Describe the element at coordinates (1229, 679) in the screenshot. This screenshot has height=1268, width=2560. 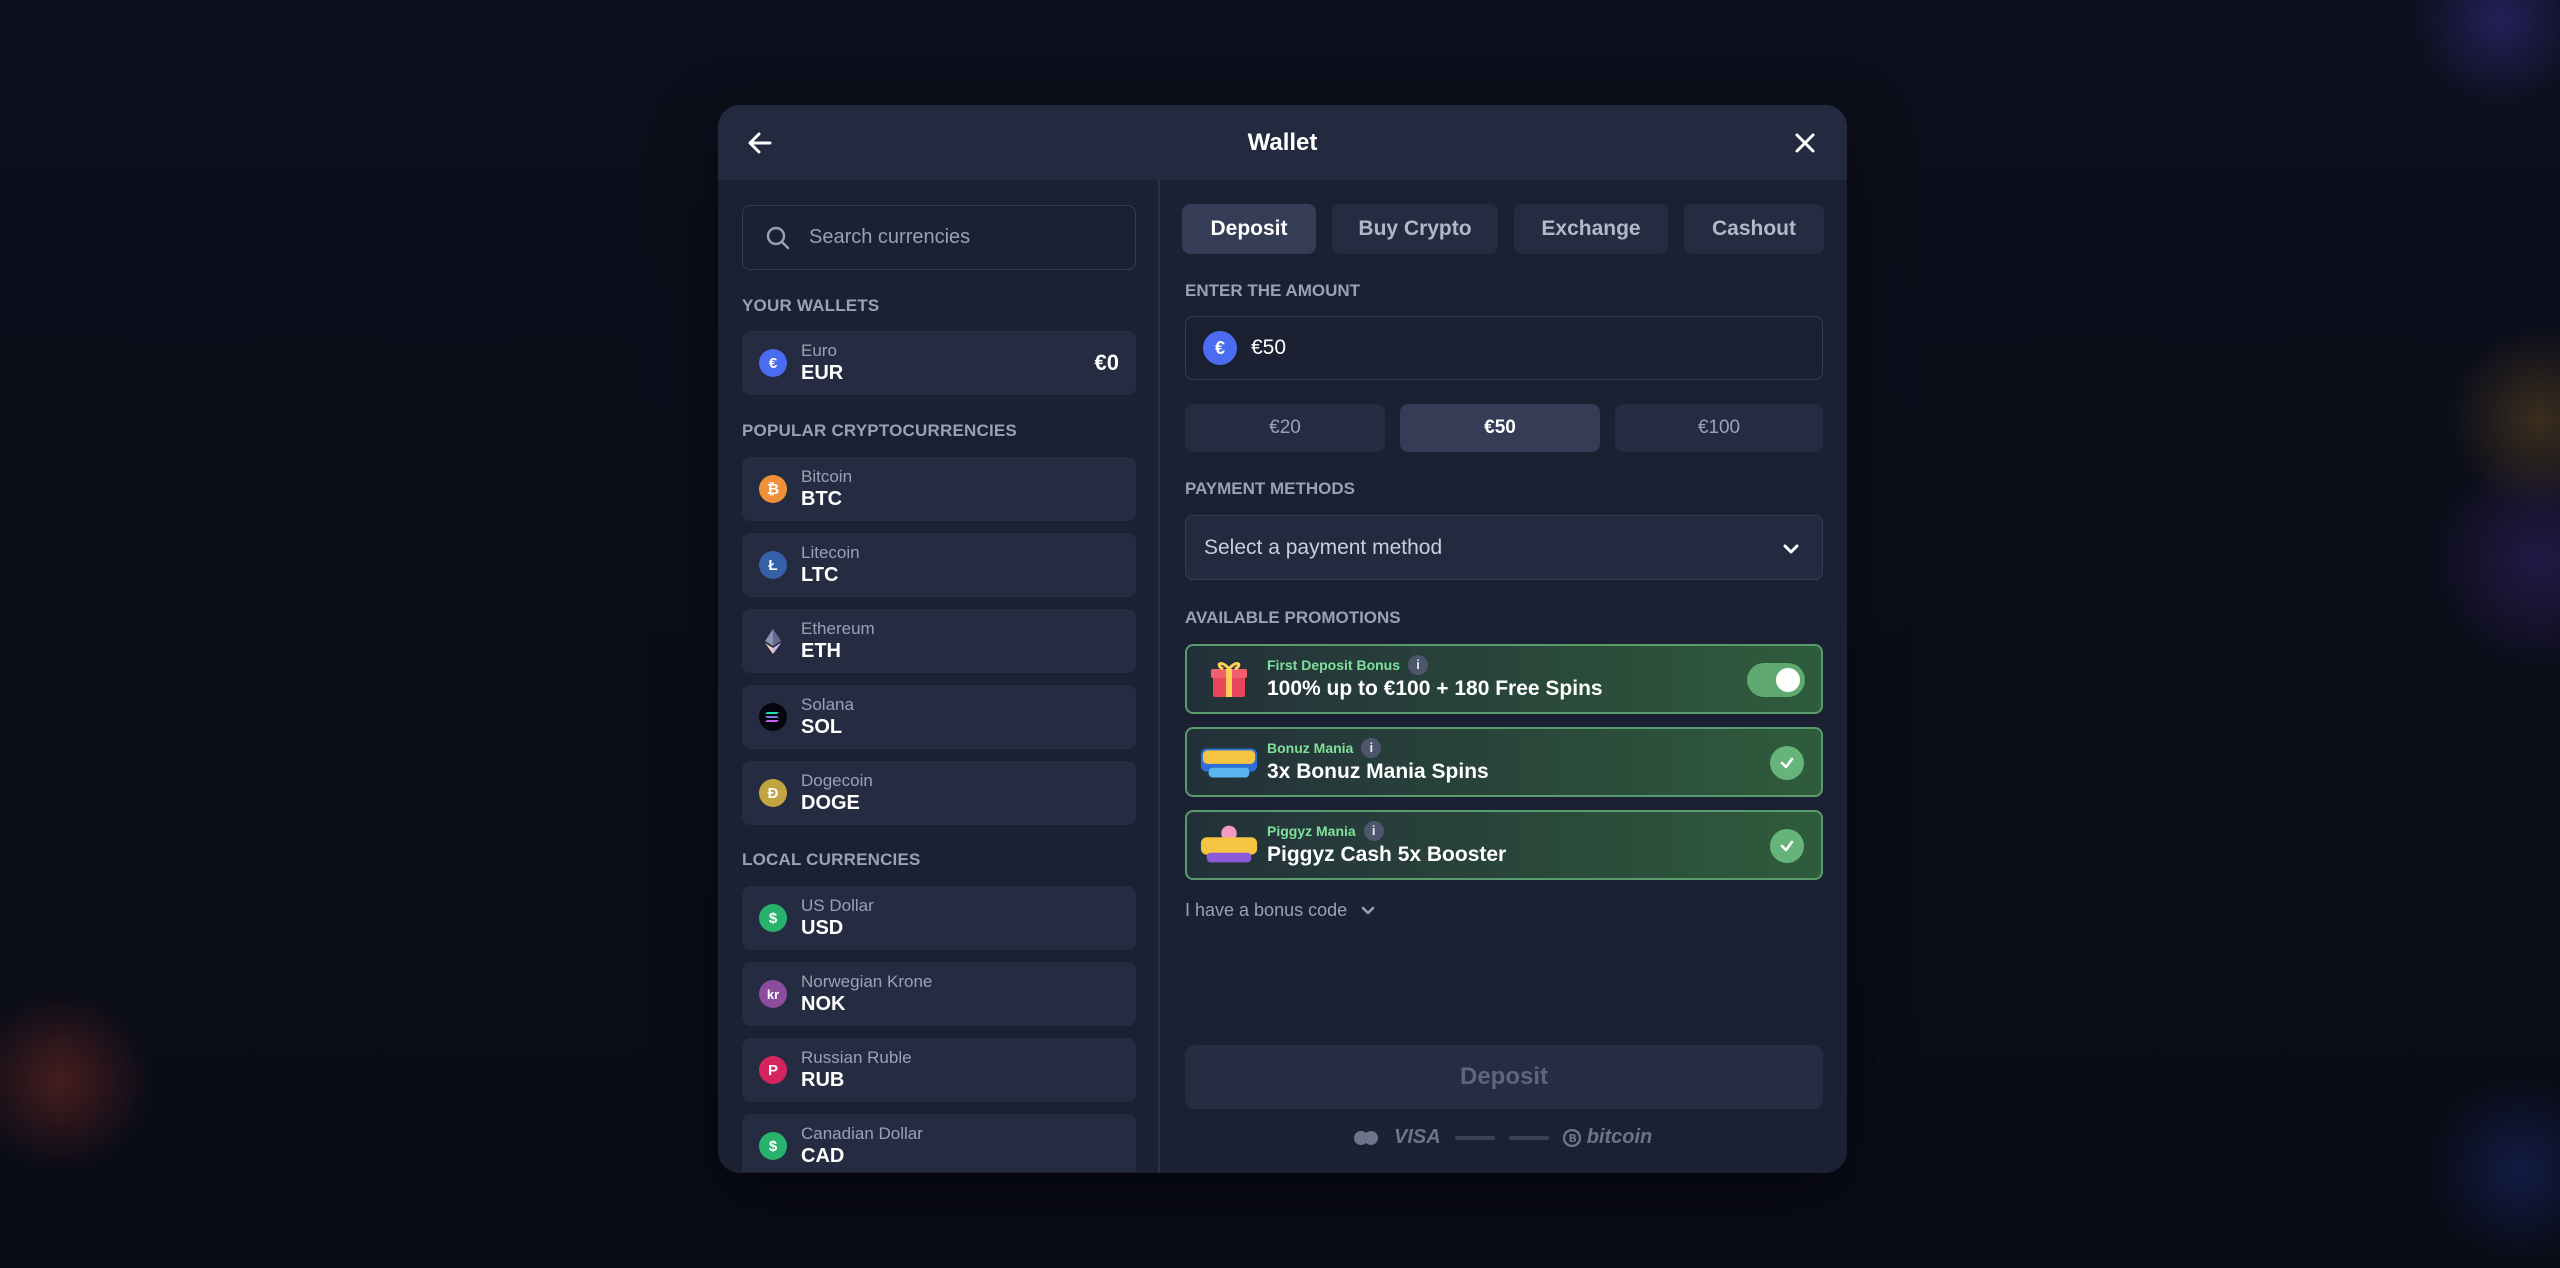
I see `gift-icon` at that location.